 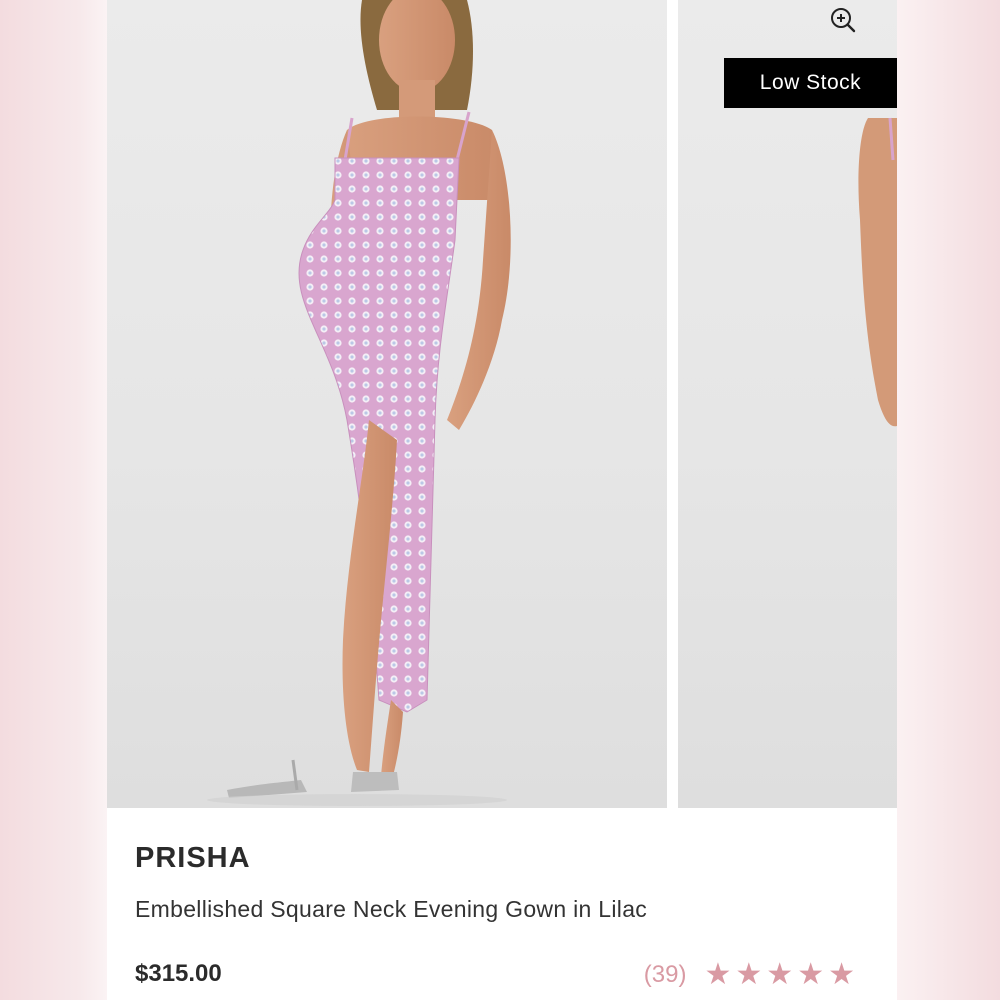 I want to click on product-price: $315.00, so click(x=178, y=973).